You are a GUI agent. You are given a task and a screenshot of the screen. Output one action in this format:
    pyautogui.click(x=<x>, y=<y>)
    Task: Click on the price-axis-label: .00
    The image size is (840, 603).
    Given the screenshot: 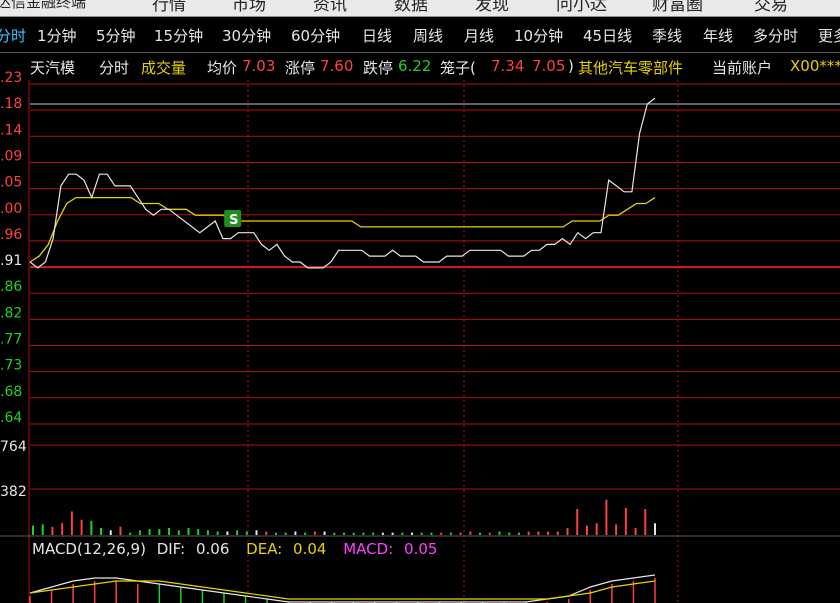 What is the action you would take?
    pyautogui.click(x=11, y=209)
    